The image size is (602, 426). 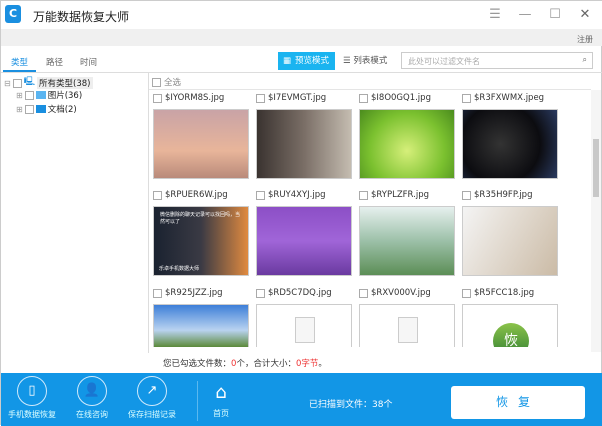 I want to click on file-item: $RYPLZFR.jpg, so click(x=407, y=195).